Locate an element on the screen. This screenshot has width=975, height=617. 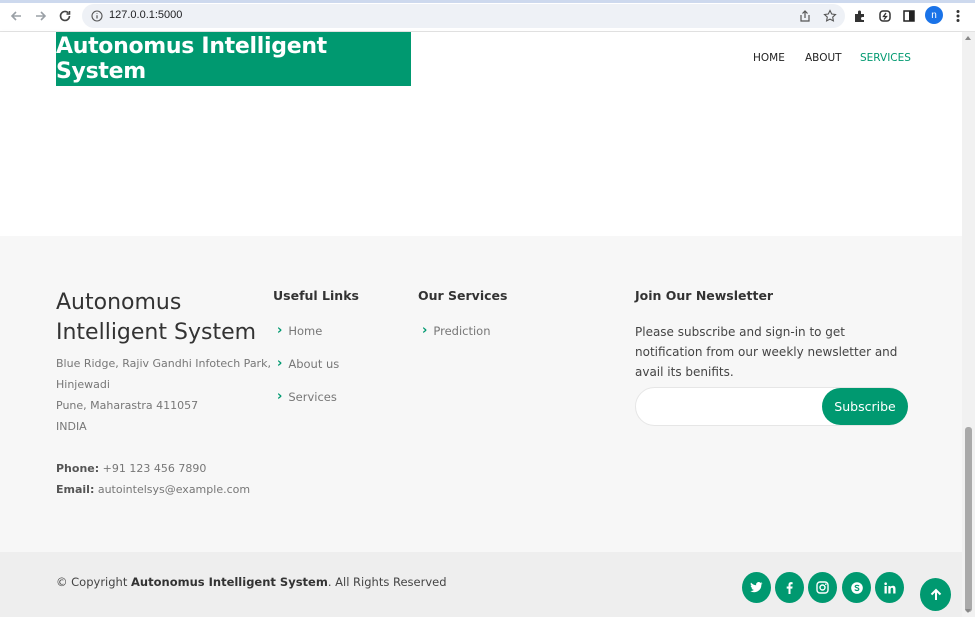
newsletter-email-input is located at coordinates (730, 407).